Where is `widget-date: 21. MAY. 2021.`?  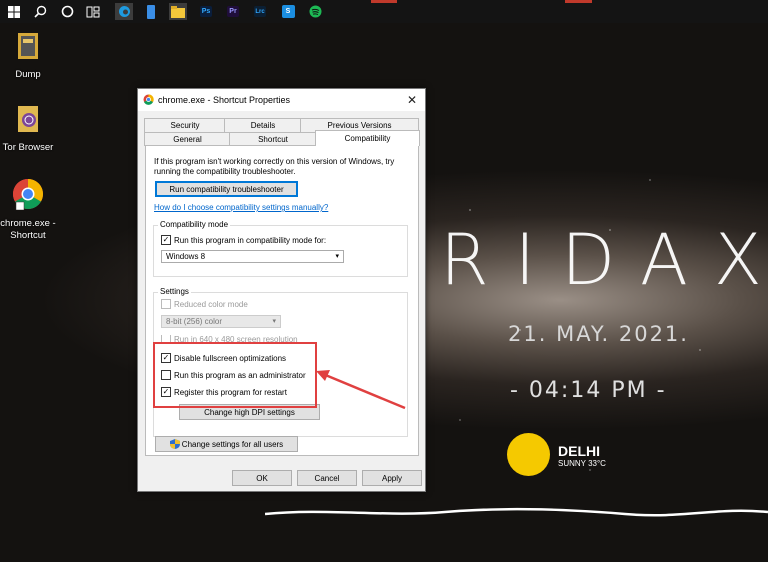
widget-date: 21. MAY. 2021. is located at coordinates (598, 334).